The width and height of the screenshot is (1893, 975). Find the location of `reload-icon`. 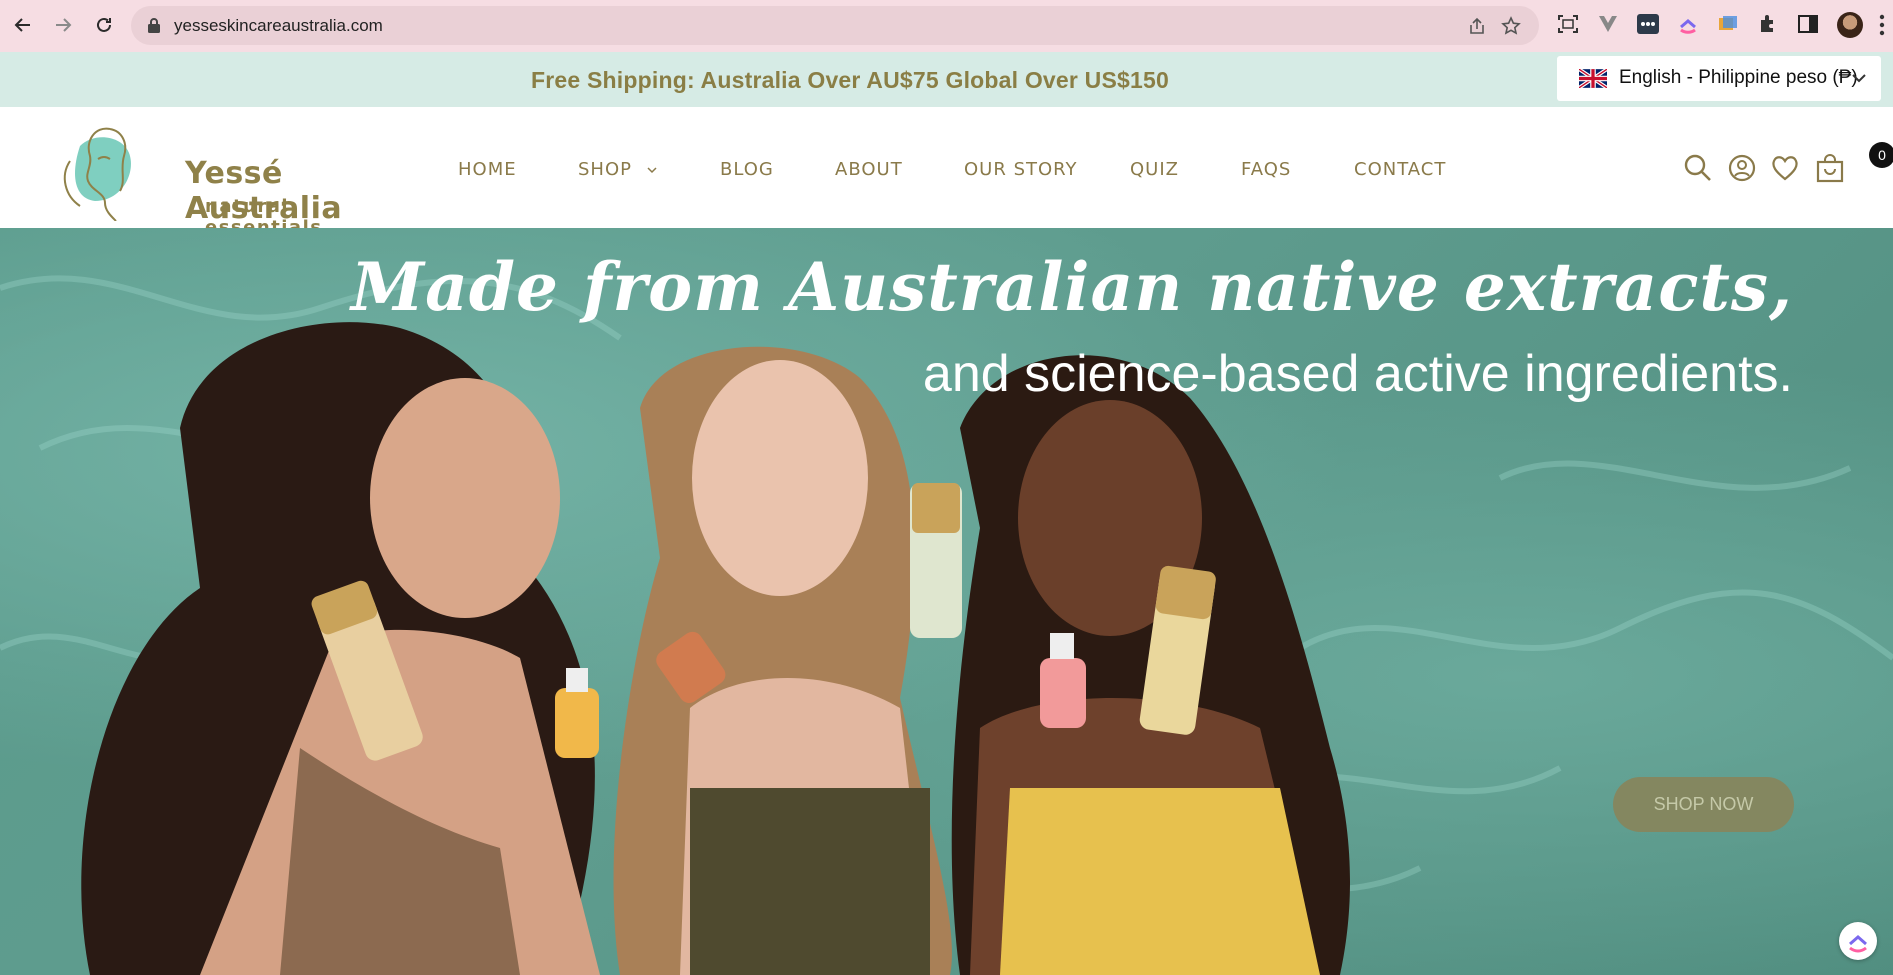

reload-icon is located at coordinates (104, 25).